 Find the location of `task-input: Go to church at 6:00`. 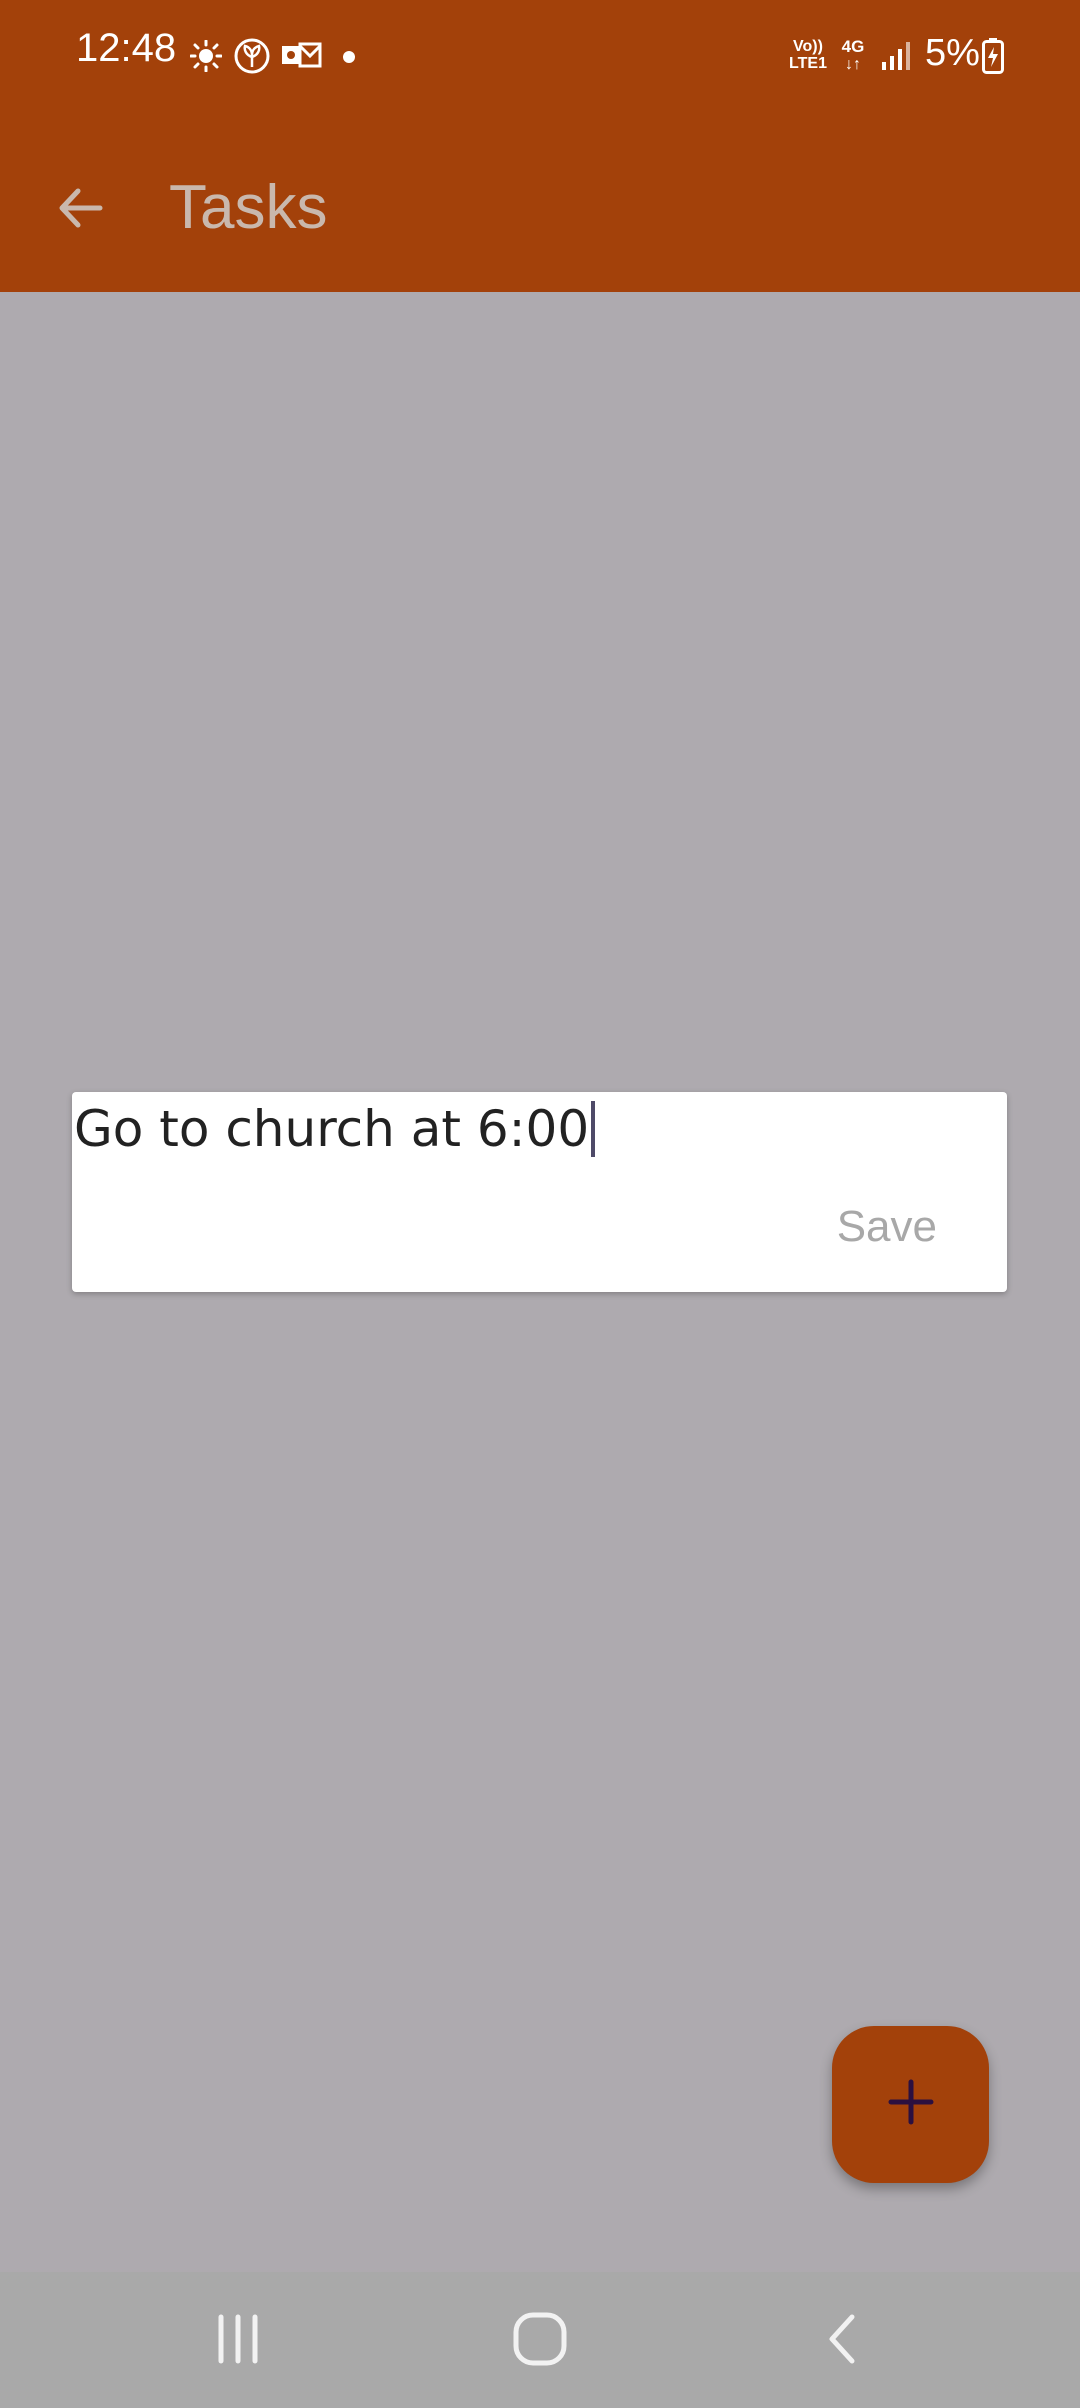

task-input: Go to church at 6:00 is located at coordinates (523, 1129).